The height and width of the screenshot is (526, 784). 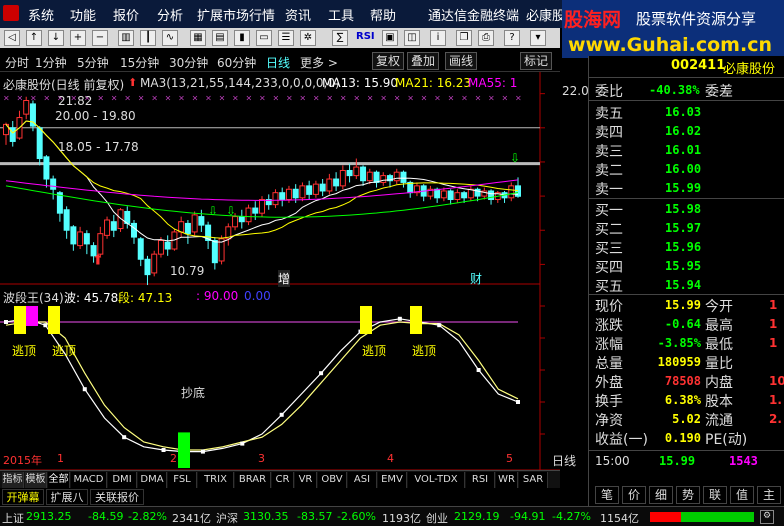 I want to click on quote-tab: 笔, so click(x=607, y=495).